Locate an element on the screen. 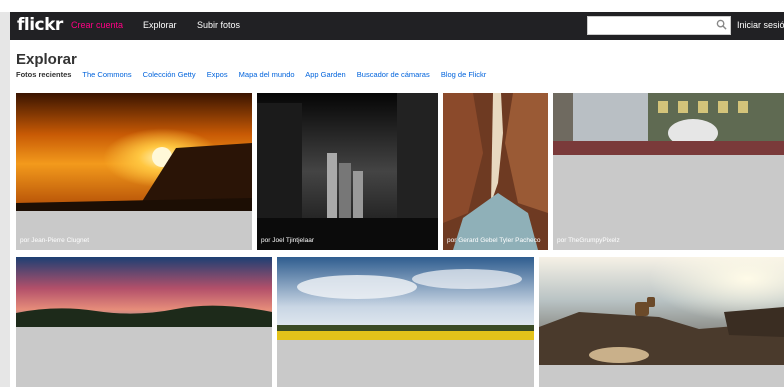 The width and height of the screenshot is (784, 387). canyon-photo is located at coordinates (495, 171).